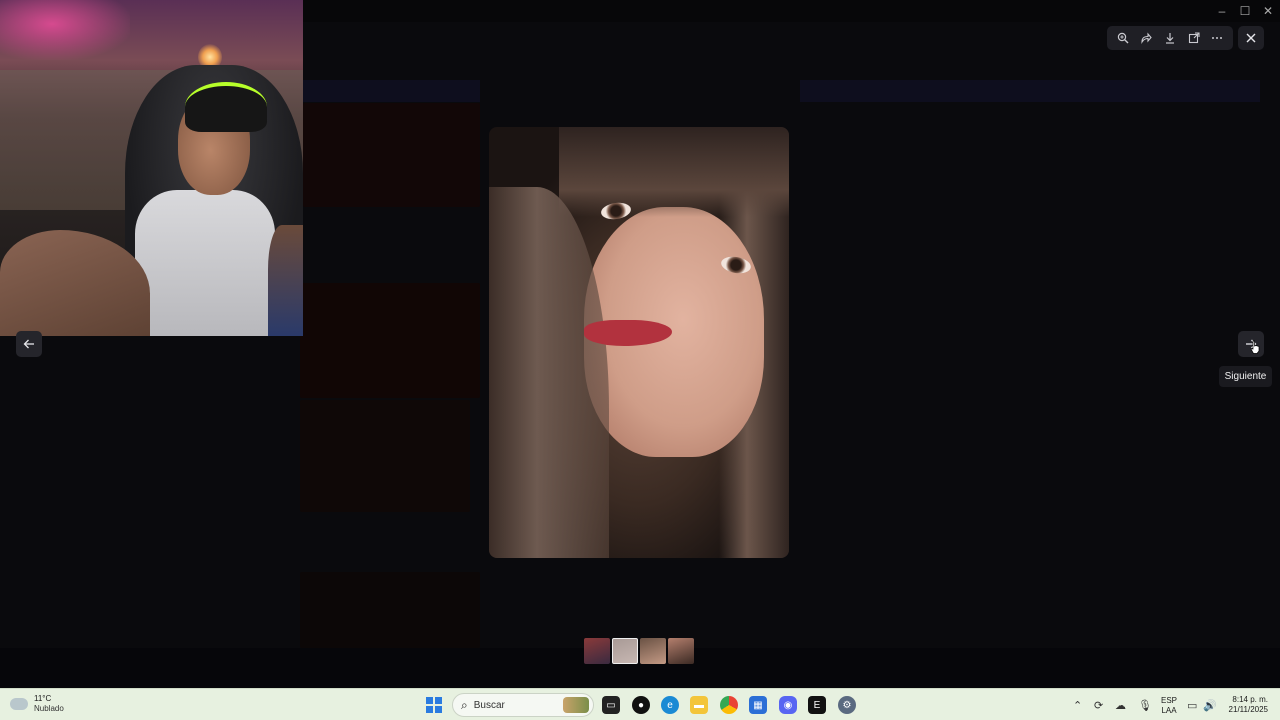 Image resolution: width=1280 pixels, height=720 pixels. I want to click on close-viewer-button, so click(1251, 38).